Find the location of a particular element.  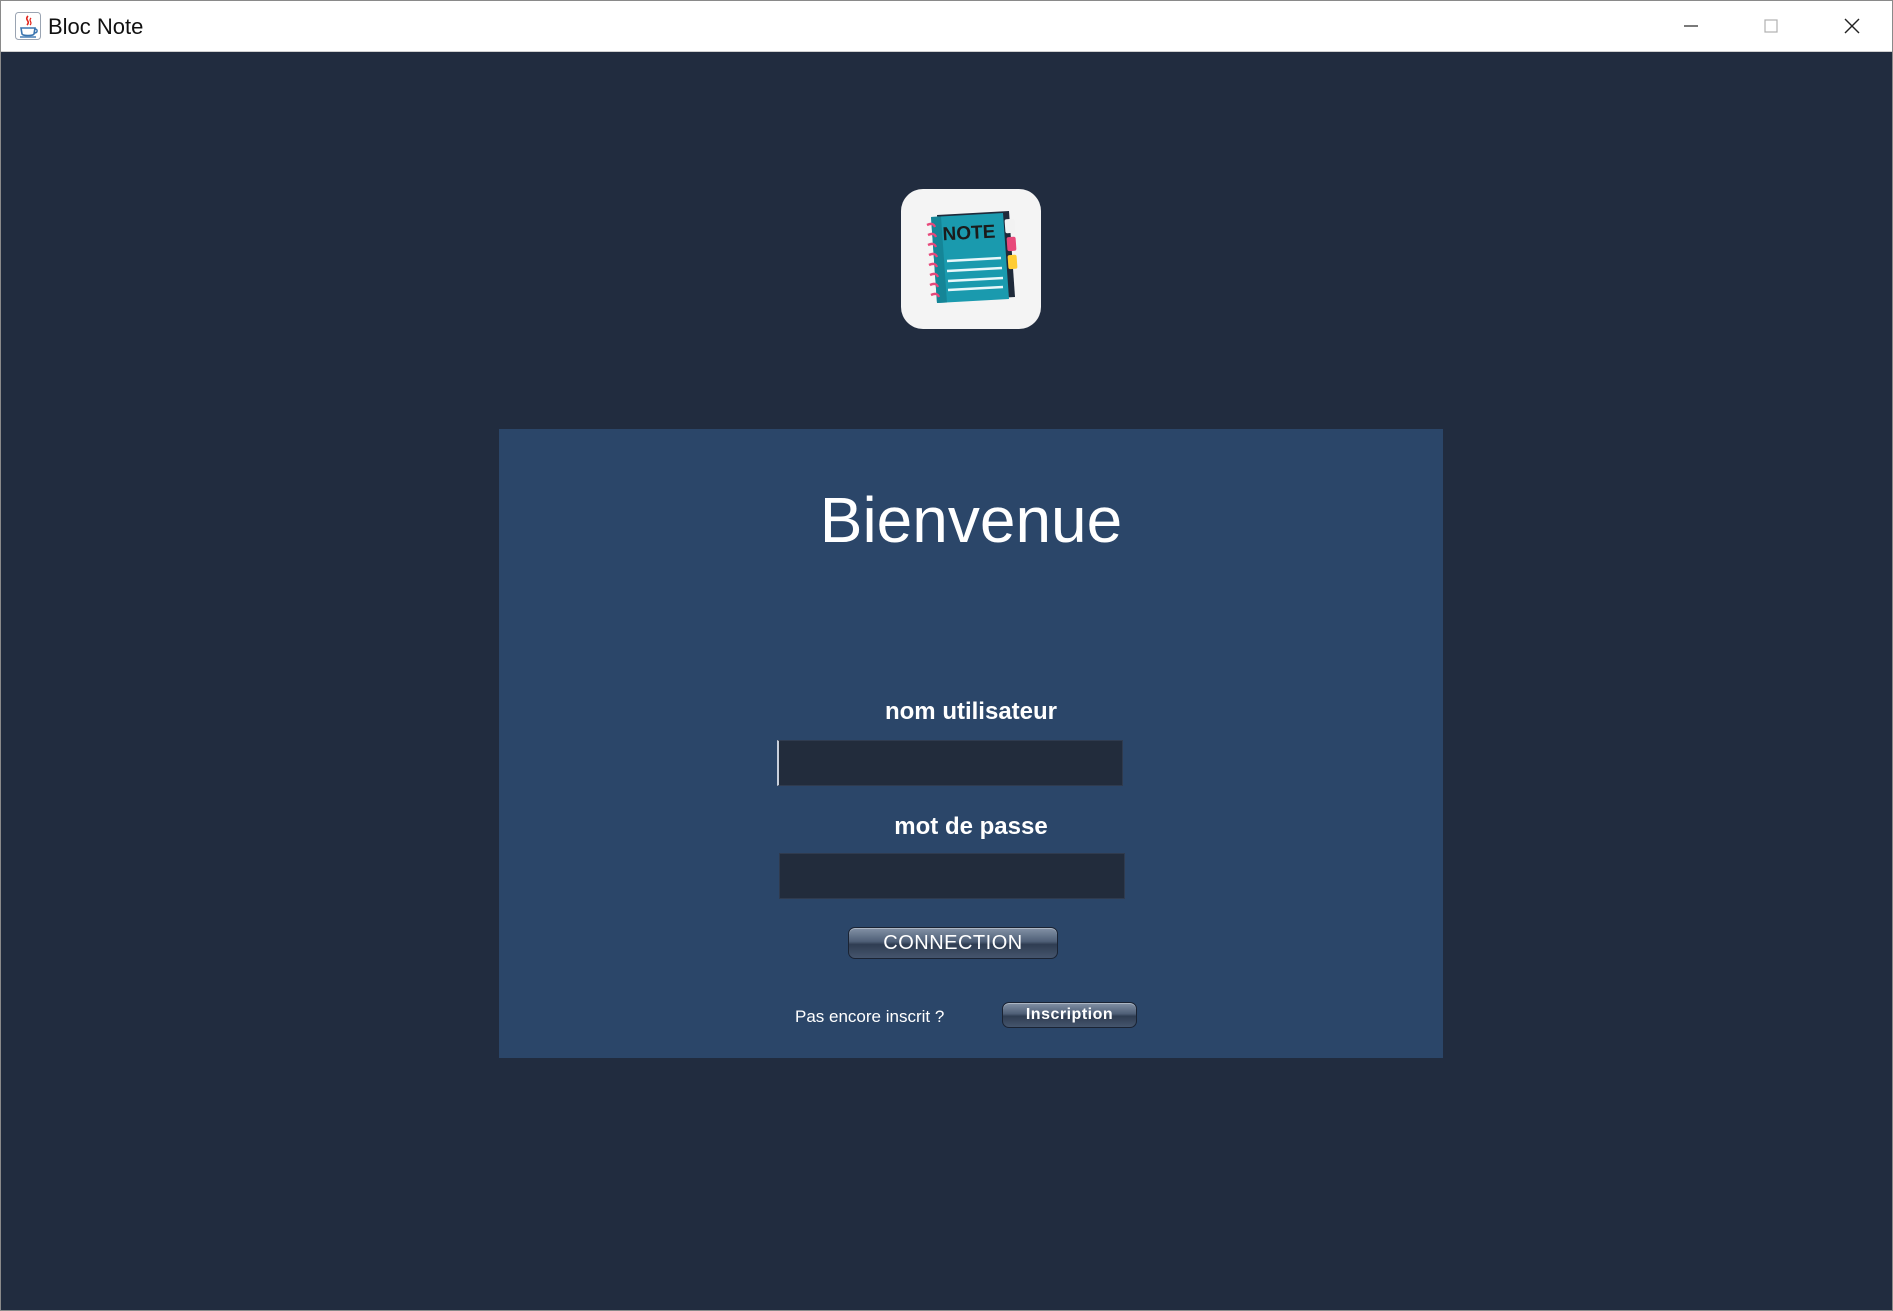

minimize-button is located at coordinates (1691, 26).